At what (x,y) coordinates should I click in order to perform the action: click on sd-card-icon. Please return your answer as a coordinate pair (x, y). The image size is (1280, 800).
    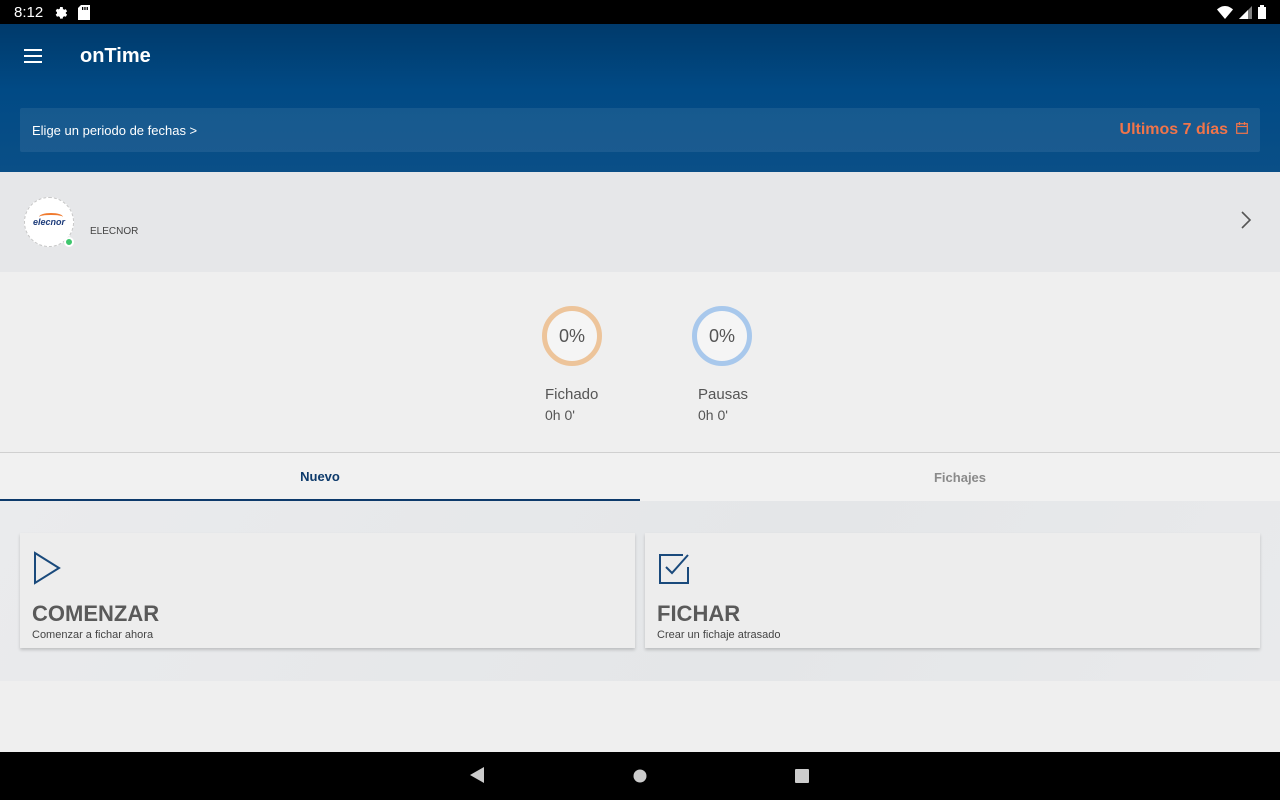
    Looking at the image, I should click on (84, 12).